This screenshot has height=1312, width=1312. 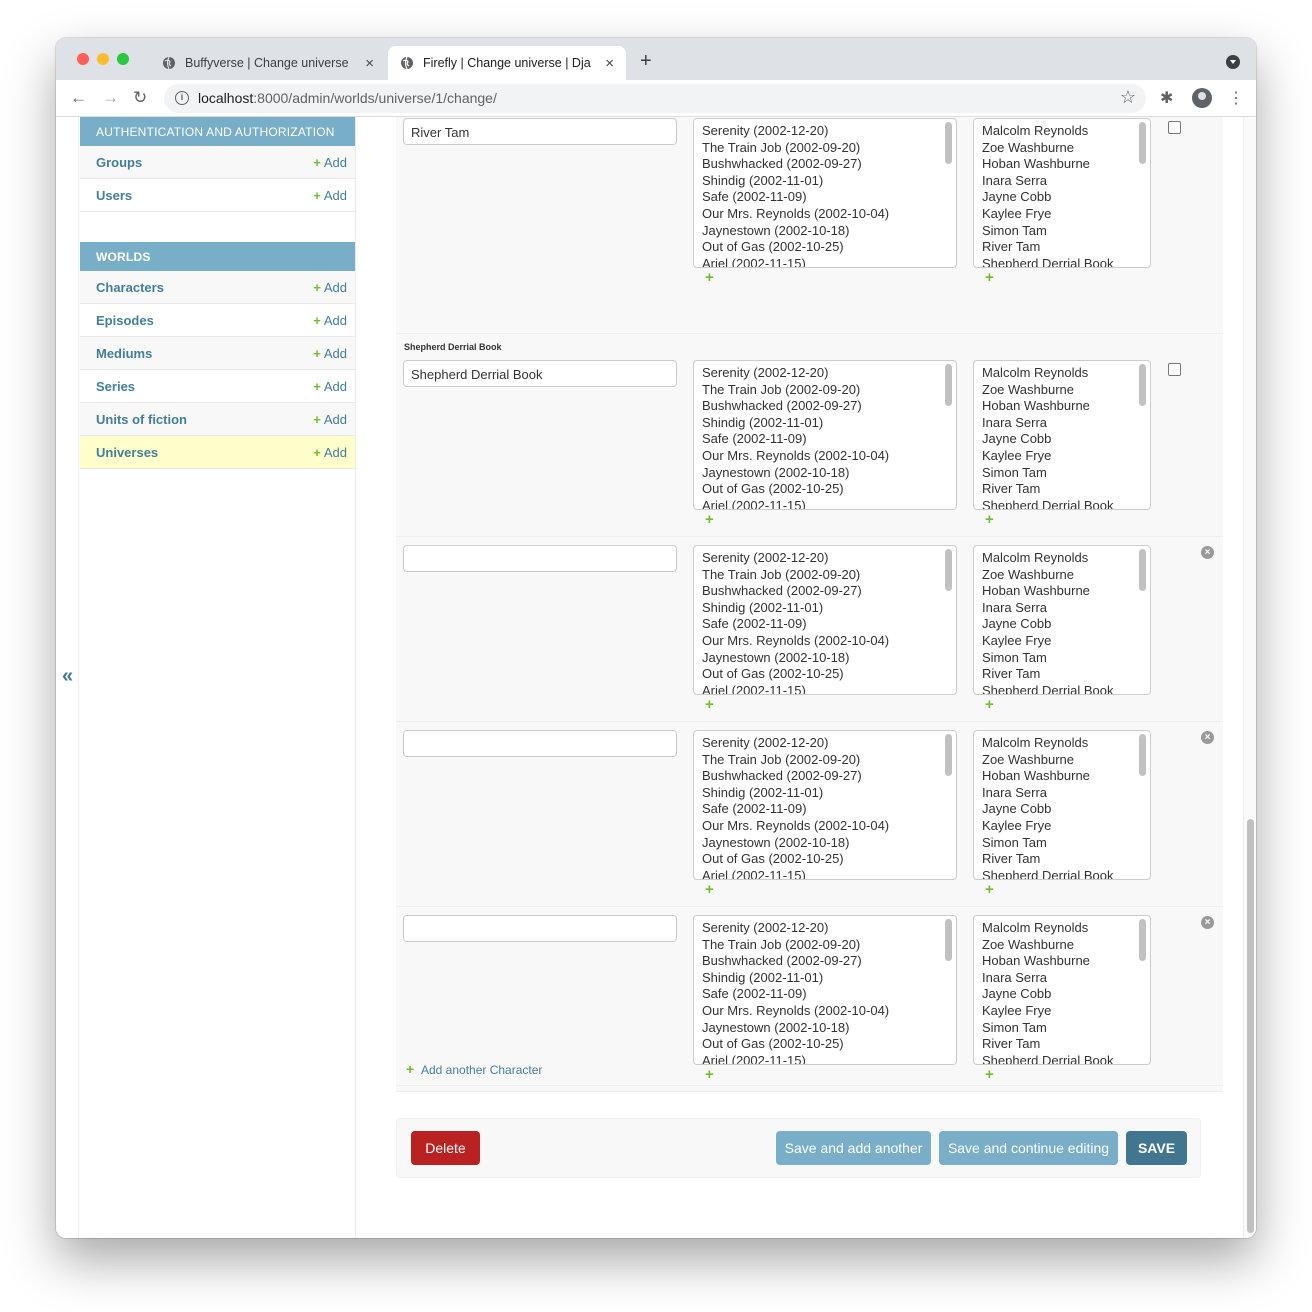 What do you see at coordinates (217, 256) in the screenshot?
I see `app-caption: WORLDS` at bounding box center [217, 256].